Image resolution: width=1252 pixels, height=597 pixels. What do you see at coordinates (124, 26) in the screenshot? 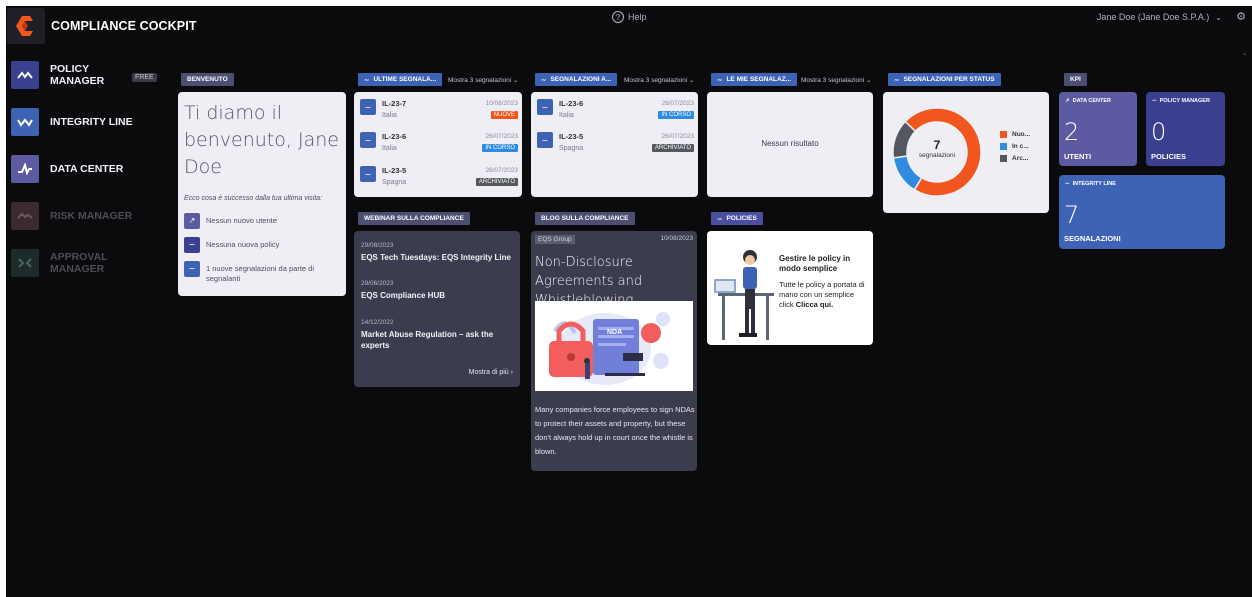
I see `app-title: COMPLIANCE COCKPIT` at bounding box center [124, 26].